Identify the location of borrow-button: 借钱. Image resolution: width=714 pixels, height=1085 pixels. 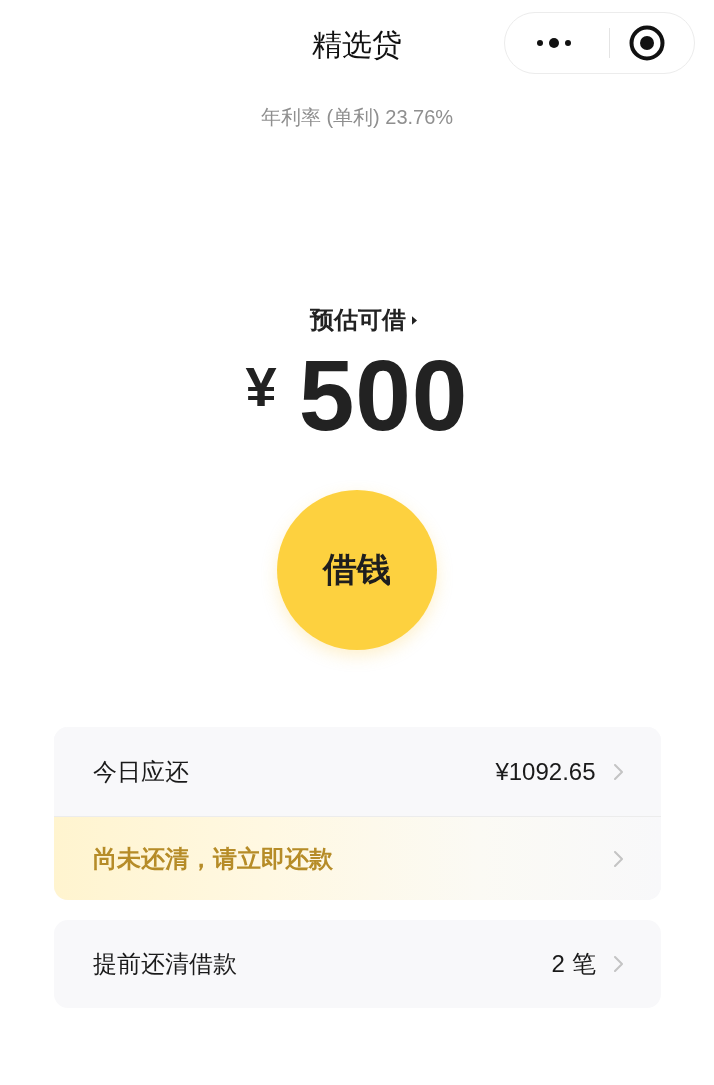
(357, 570).